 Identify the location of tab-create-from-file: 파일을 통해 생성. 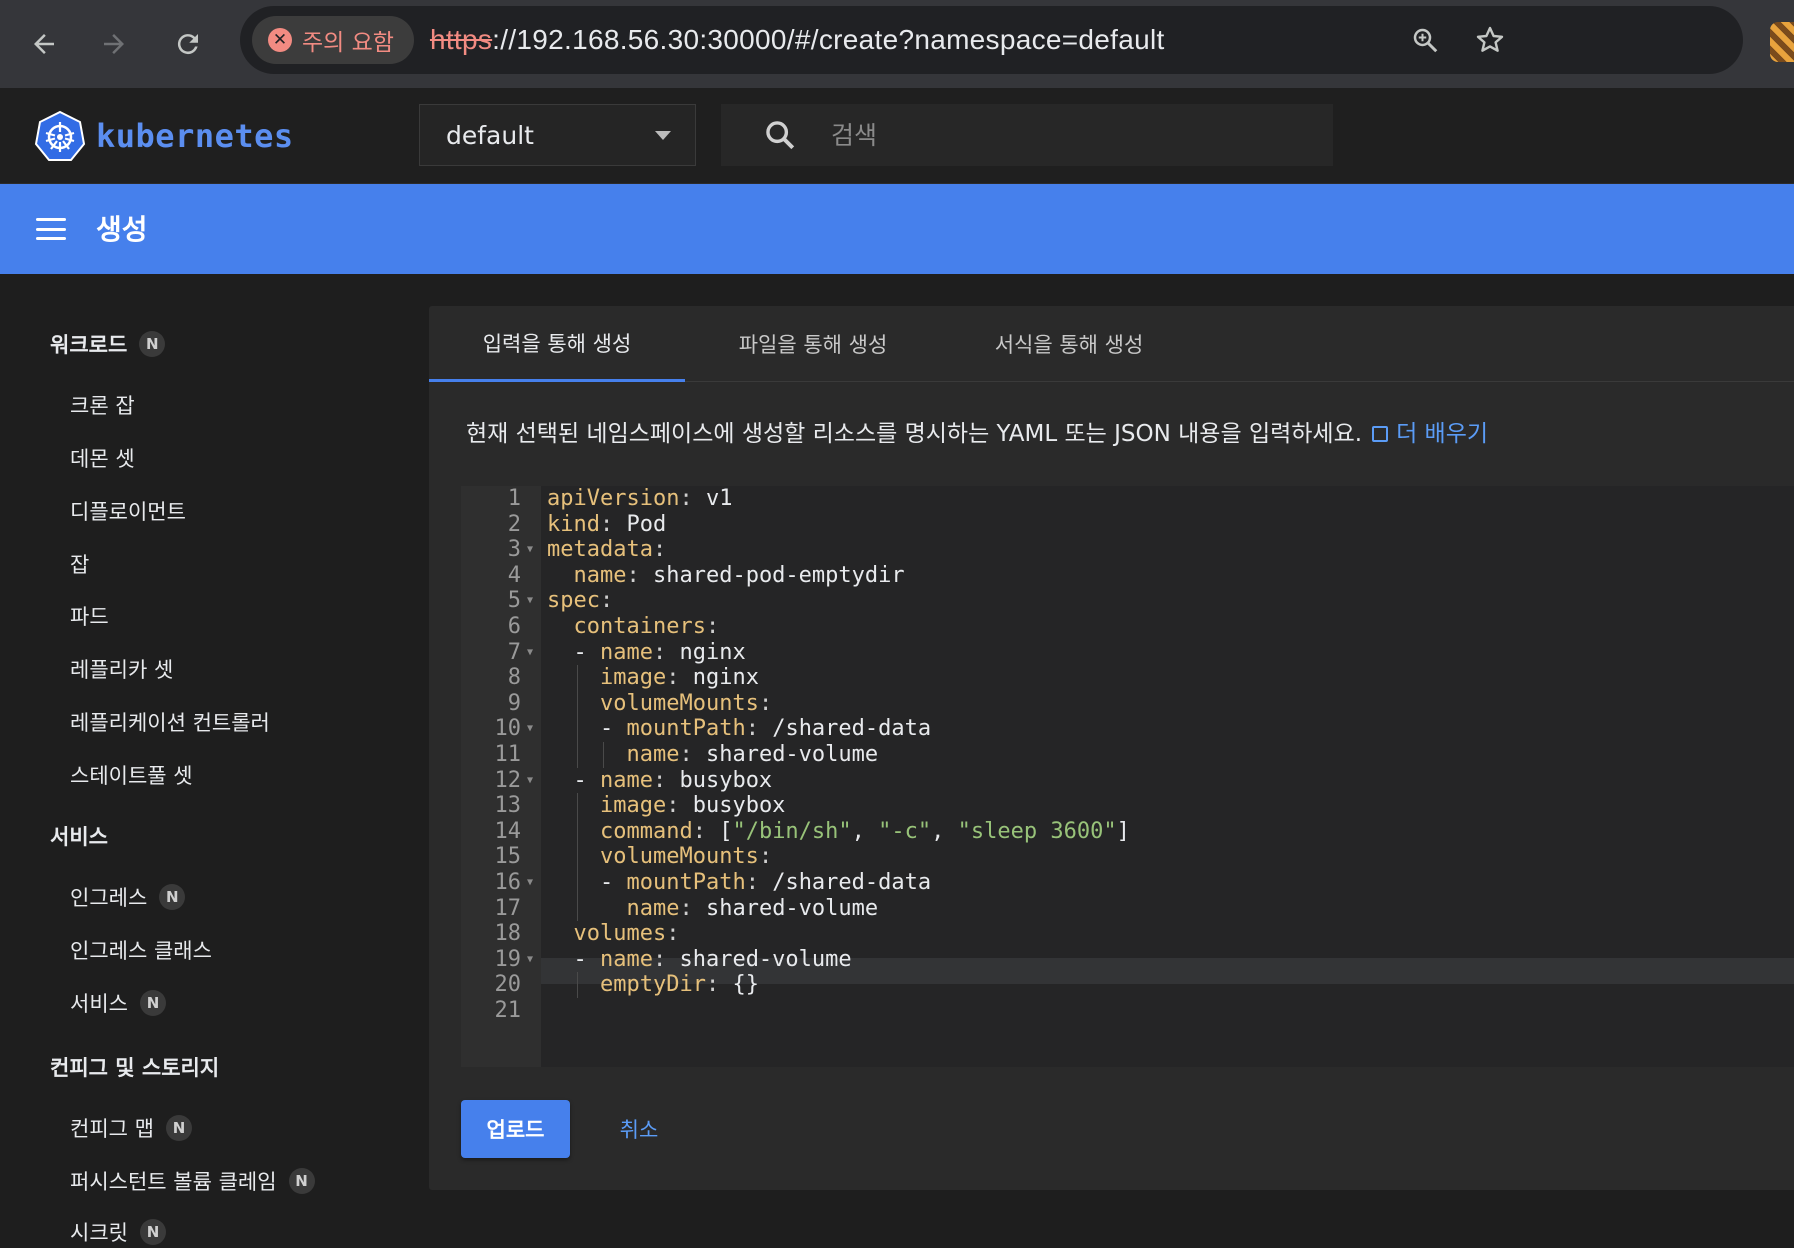
(813, 344).